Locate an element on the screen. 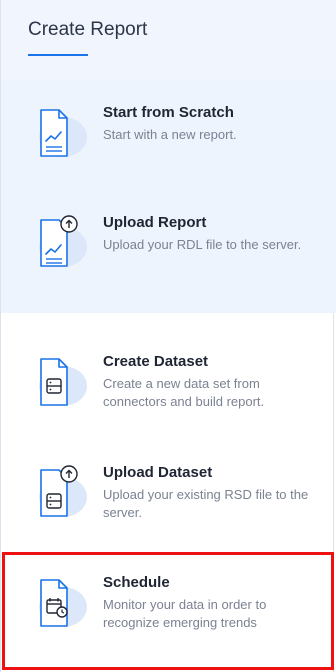 This screenshot has width=336, height=672. option-description: Start with a new report. is located at coordinates (170, 134).